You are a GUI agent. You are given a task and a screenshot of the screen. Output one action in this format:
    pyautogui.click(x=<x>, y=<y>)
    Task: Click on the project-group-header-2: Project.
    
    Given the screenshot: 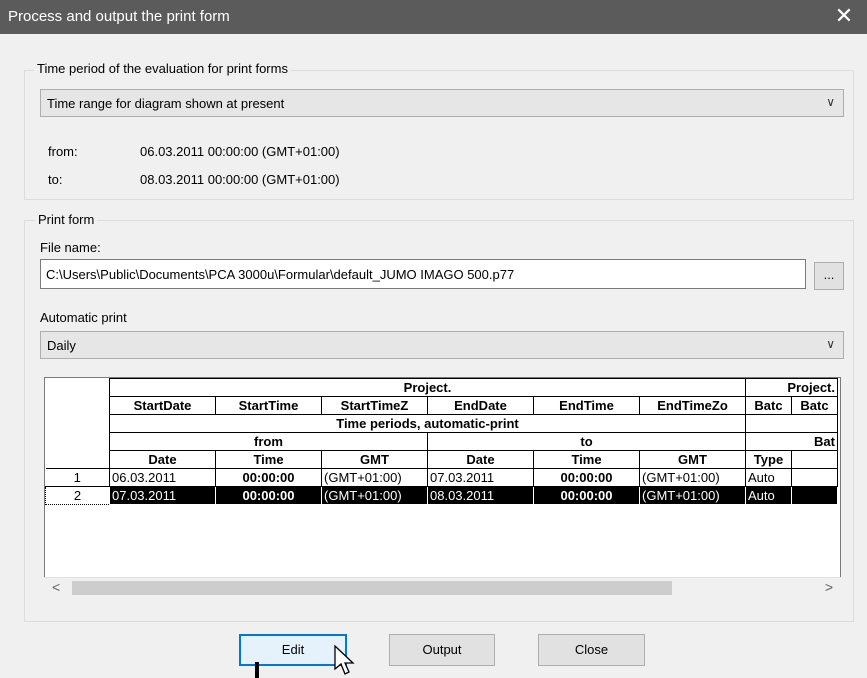 What is the action you would take?
    pyautogui.click(x=791, y=387)
    